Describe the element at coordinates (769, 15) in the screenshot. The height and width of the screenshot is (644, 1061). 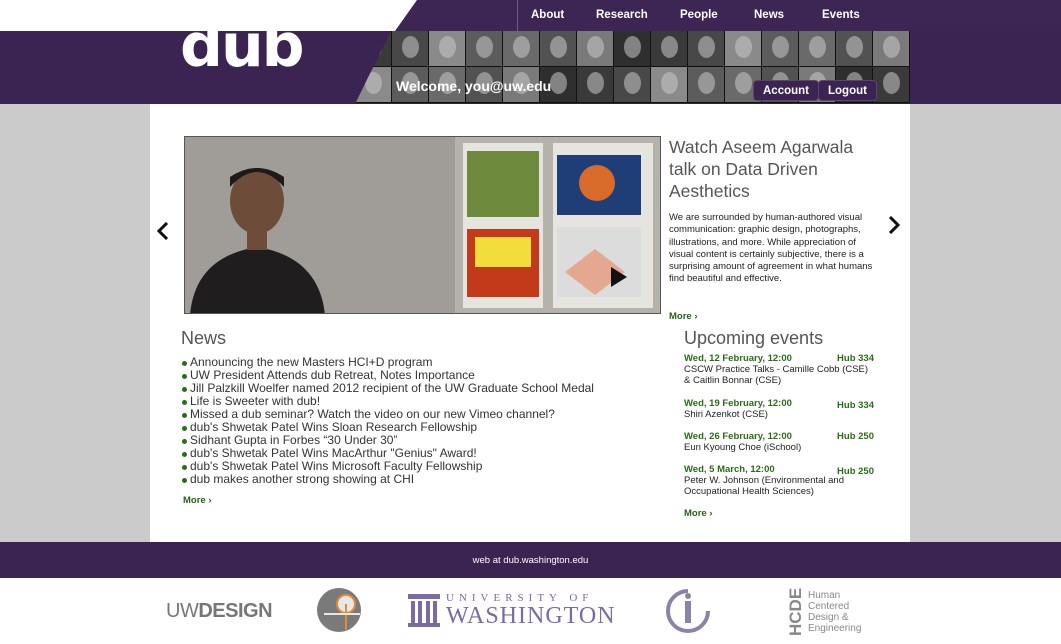
I see `nav-news: News` at that location.